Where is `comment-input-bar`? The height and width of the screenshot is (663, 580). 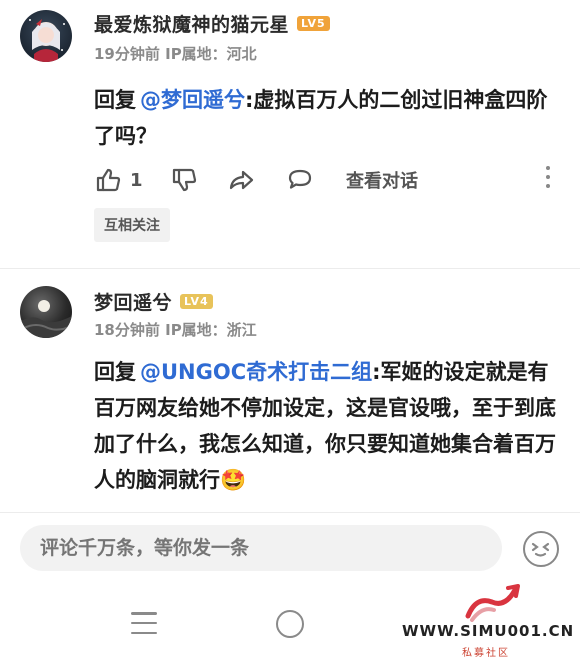
comment-input-bar is located at coordinates (290, 547).